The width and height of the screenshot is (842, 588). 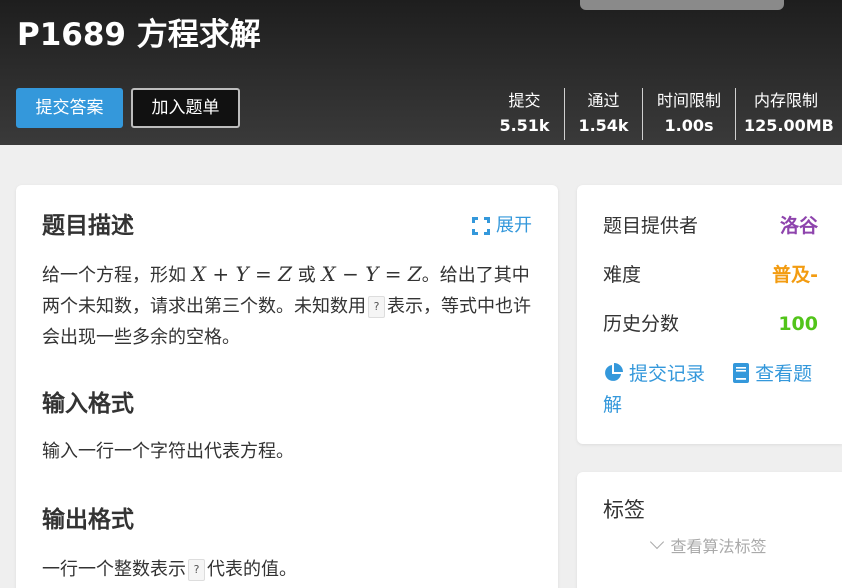 I want to click on tags-card: 标签 查看算法标签, so click(x=709, y=530).